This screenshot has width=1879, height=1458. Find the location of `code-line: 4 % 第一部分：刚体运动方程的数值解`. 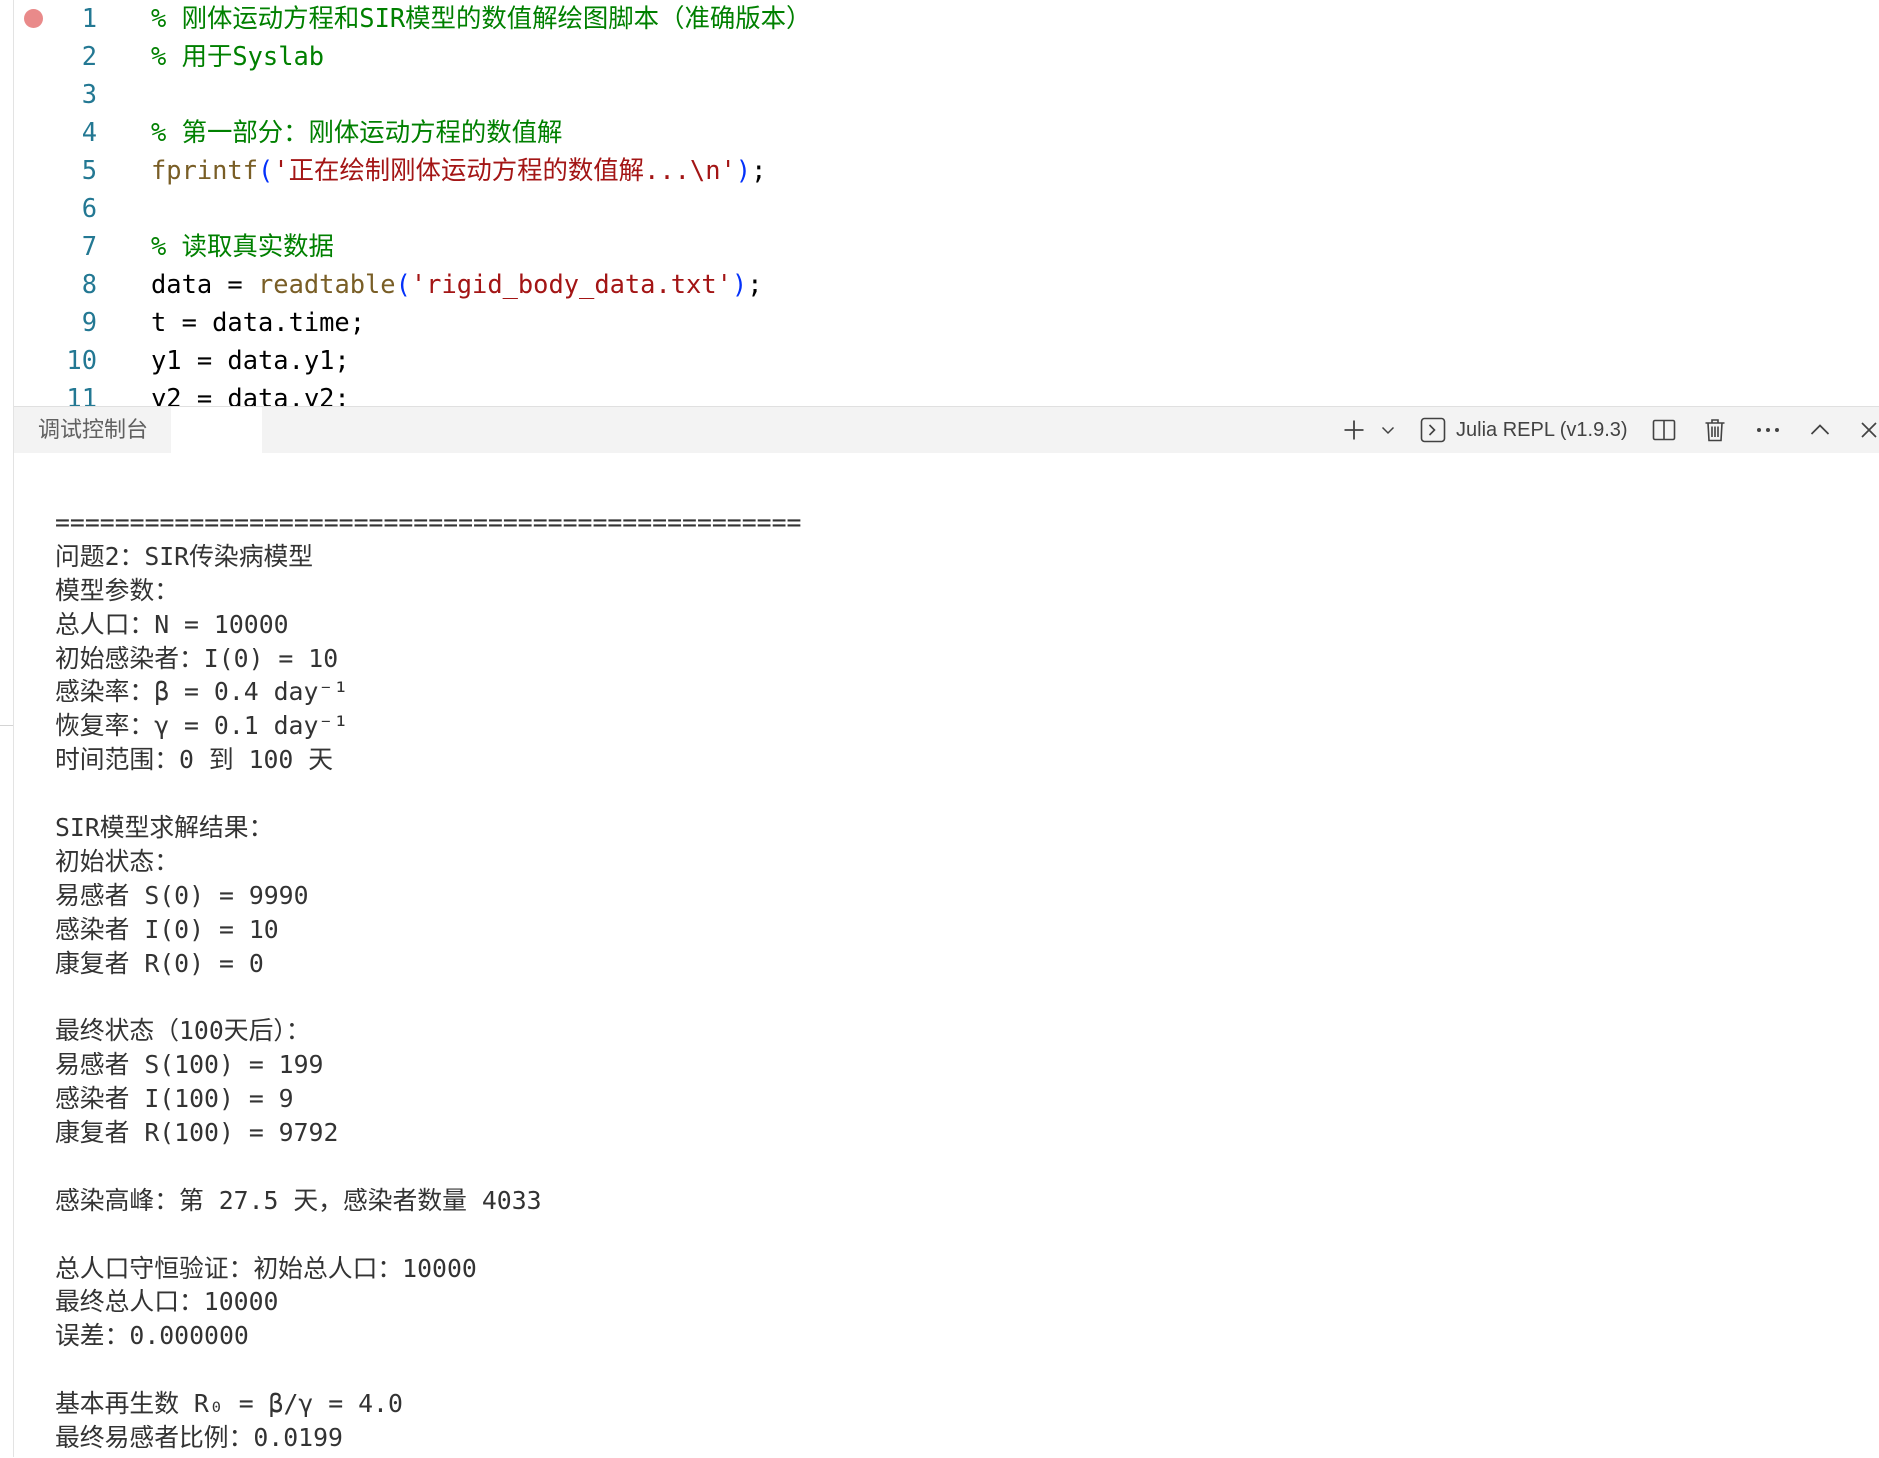

code-line: 4 % 第一部分：刚体运动方程的数值解 is located at coordinates (939, 132).